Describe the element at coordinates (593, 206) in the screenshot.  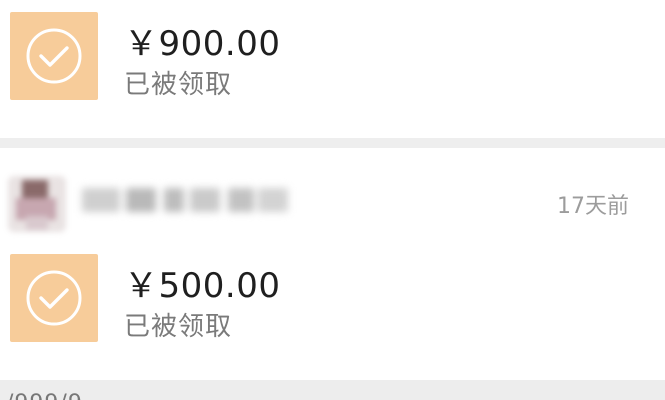
I see `time-ago: 17天前` at that location.